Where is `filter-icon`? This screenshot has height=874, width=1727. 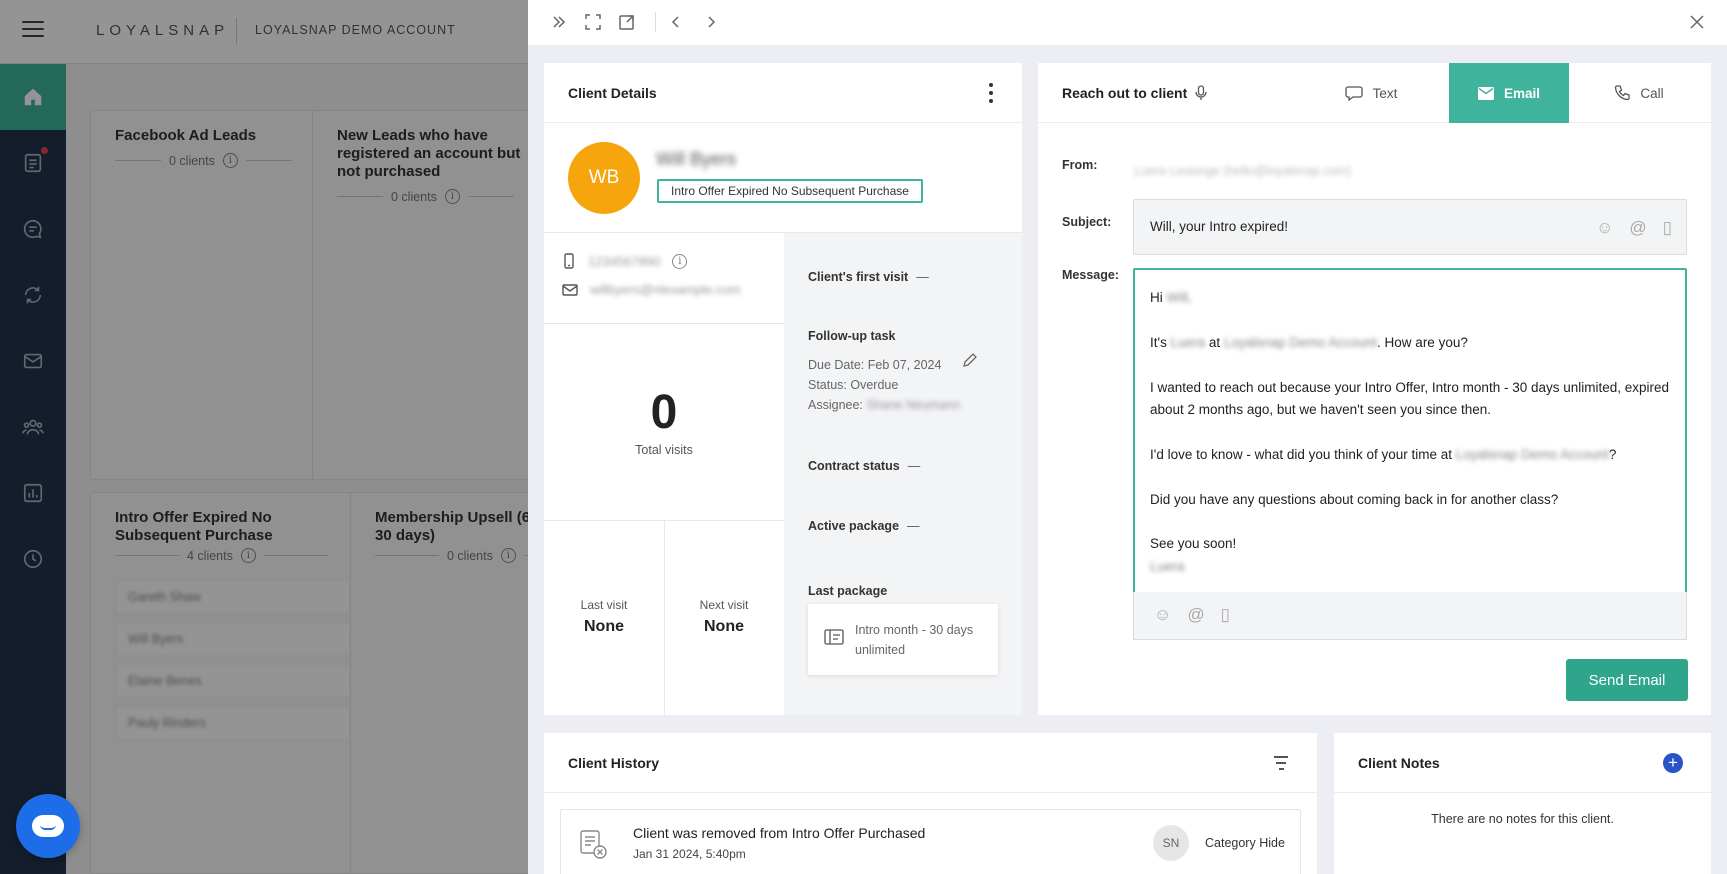 filter-icon is located at coordinates (1281, 763).